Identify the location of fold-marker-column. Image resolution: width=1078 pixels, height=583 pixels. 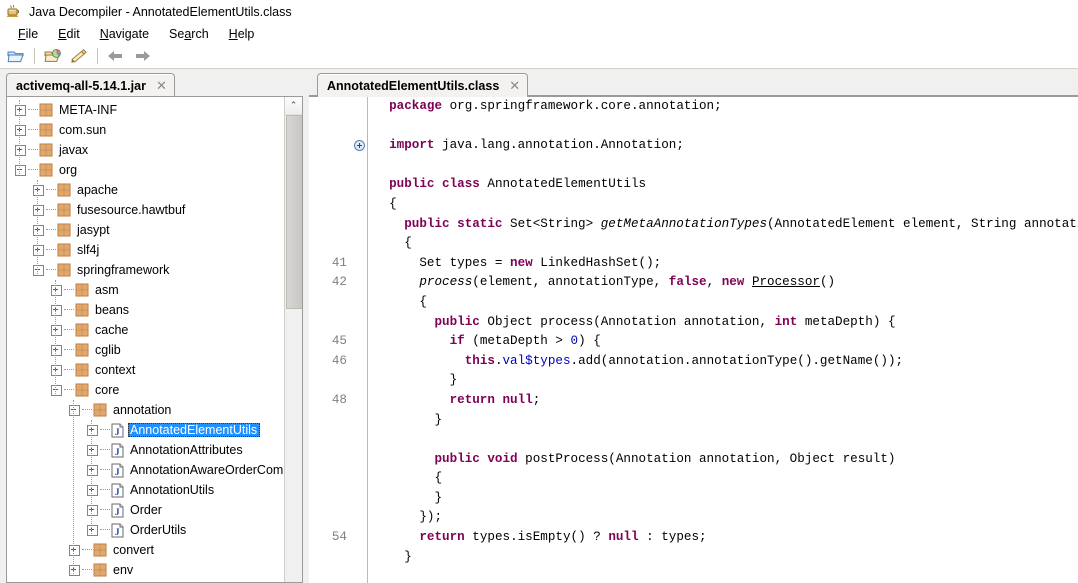
(360, 340).